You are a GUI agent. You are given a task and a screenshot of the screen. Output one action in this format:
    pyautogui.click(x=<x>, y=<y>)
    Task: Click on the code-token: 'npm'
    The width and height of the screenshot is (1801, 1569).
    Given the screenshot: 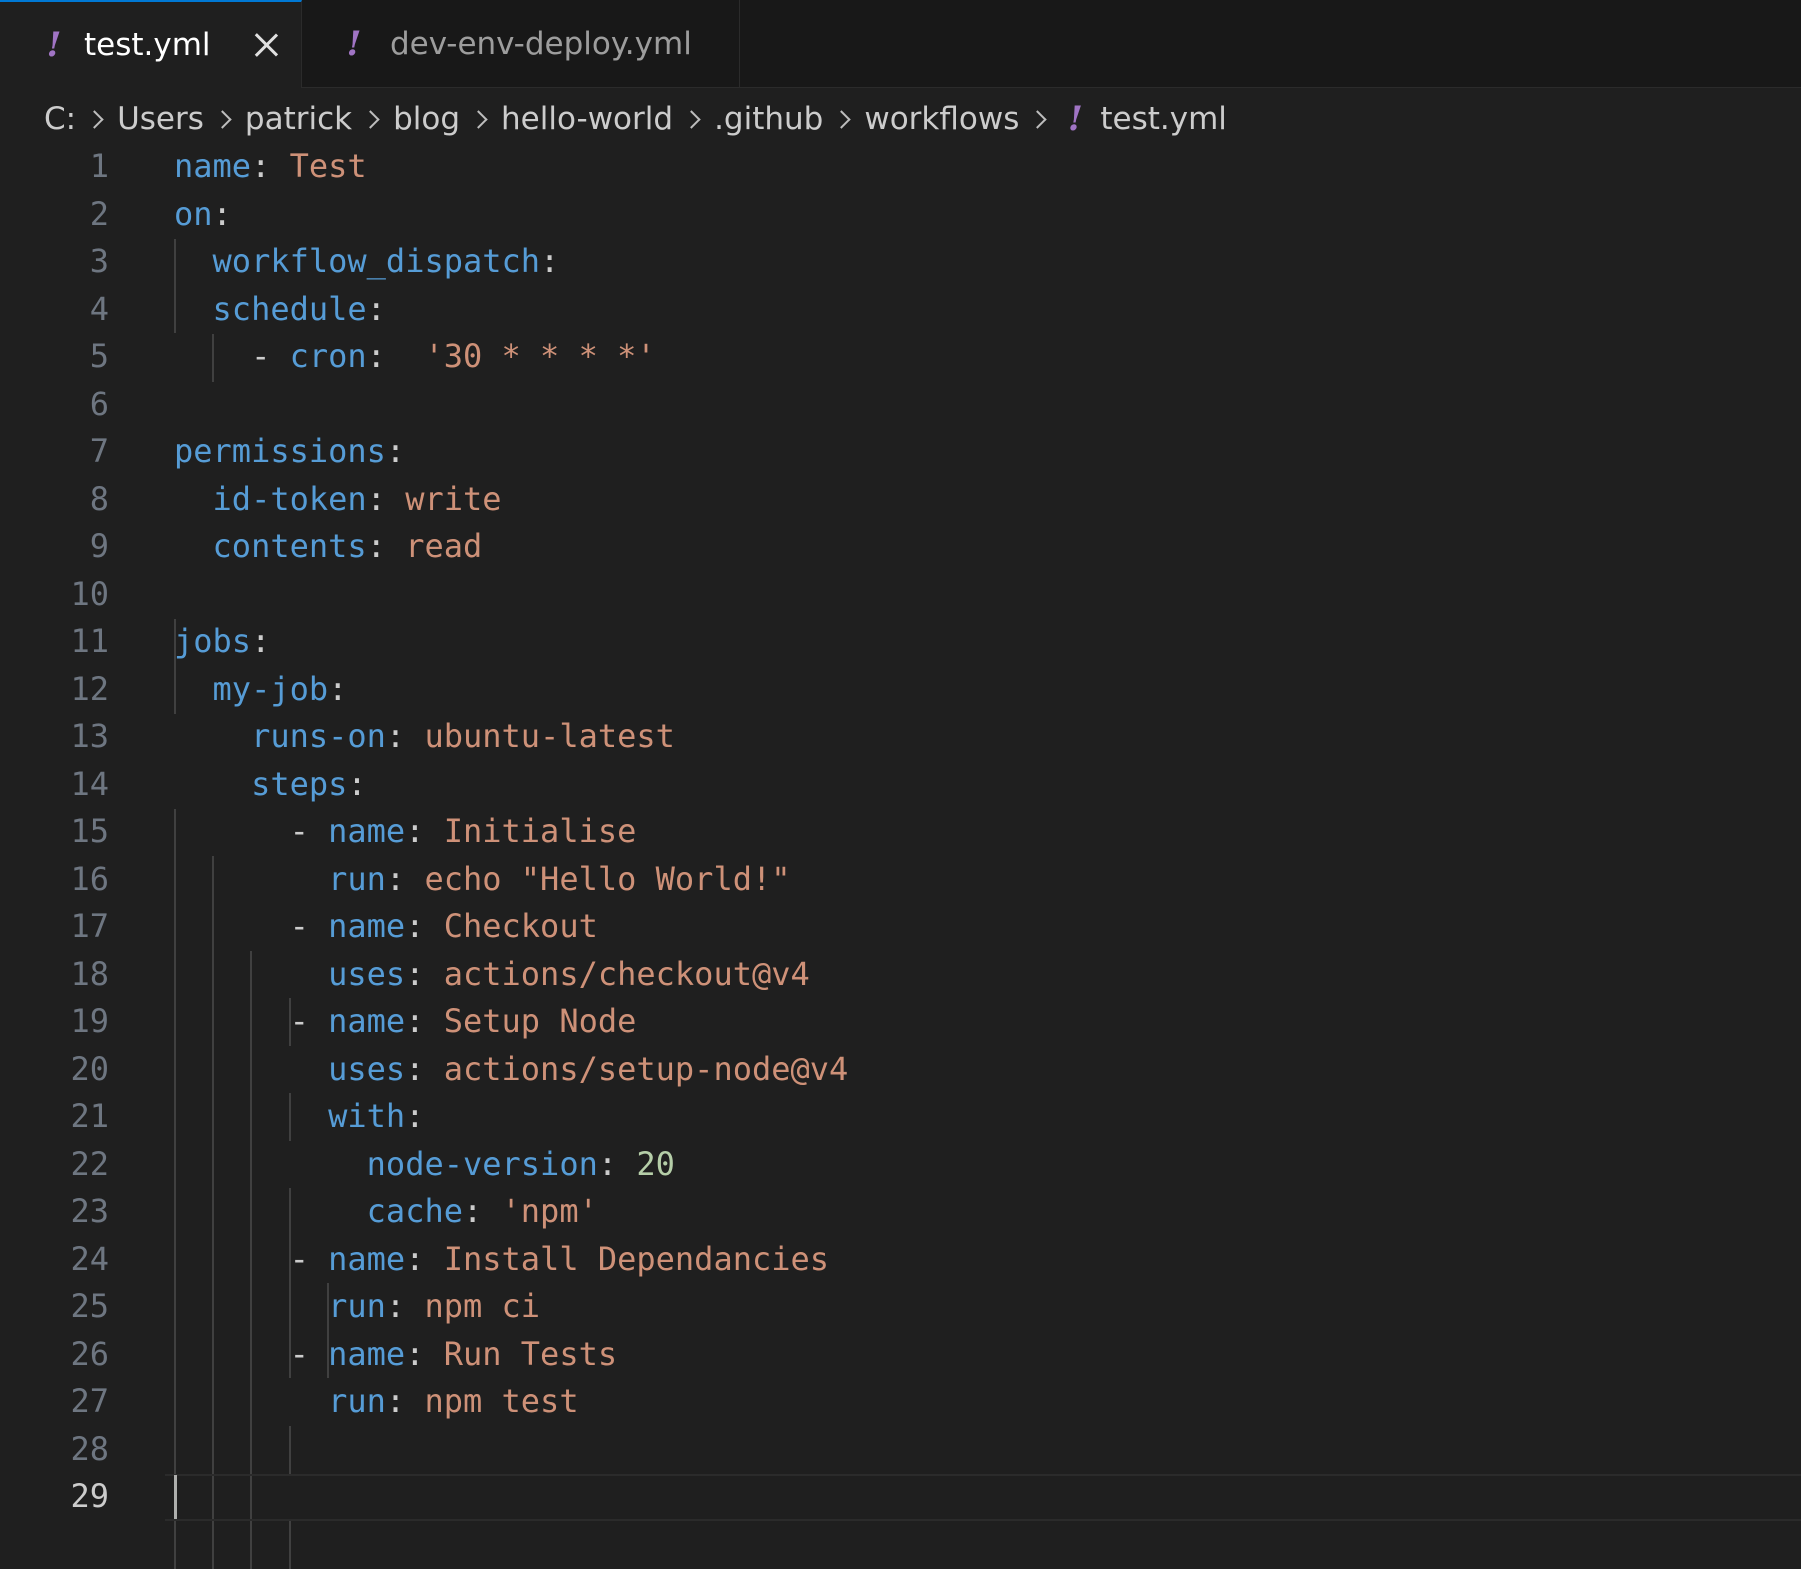 What is the action you would take?
    pyautogui.click(x=549, y=1211)
    